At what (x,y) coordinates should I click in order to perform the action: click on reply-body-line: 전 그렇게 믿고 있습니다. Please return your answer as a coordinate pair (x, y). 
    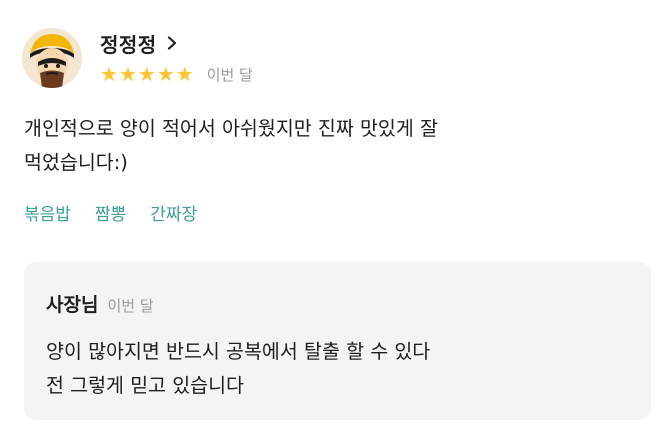
    Looking at the image, I should click on (145, 385).